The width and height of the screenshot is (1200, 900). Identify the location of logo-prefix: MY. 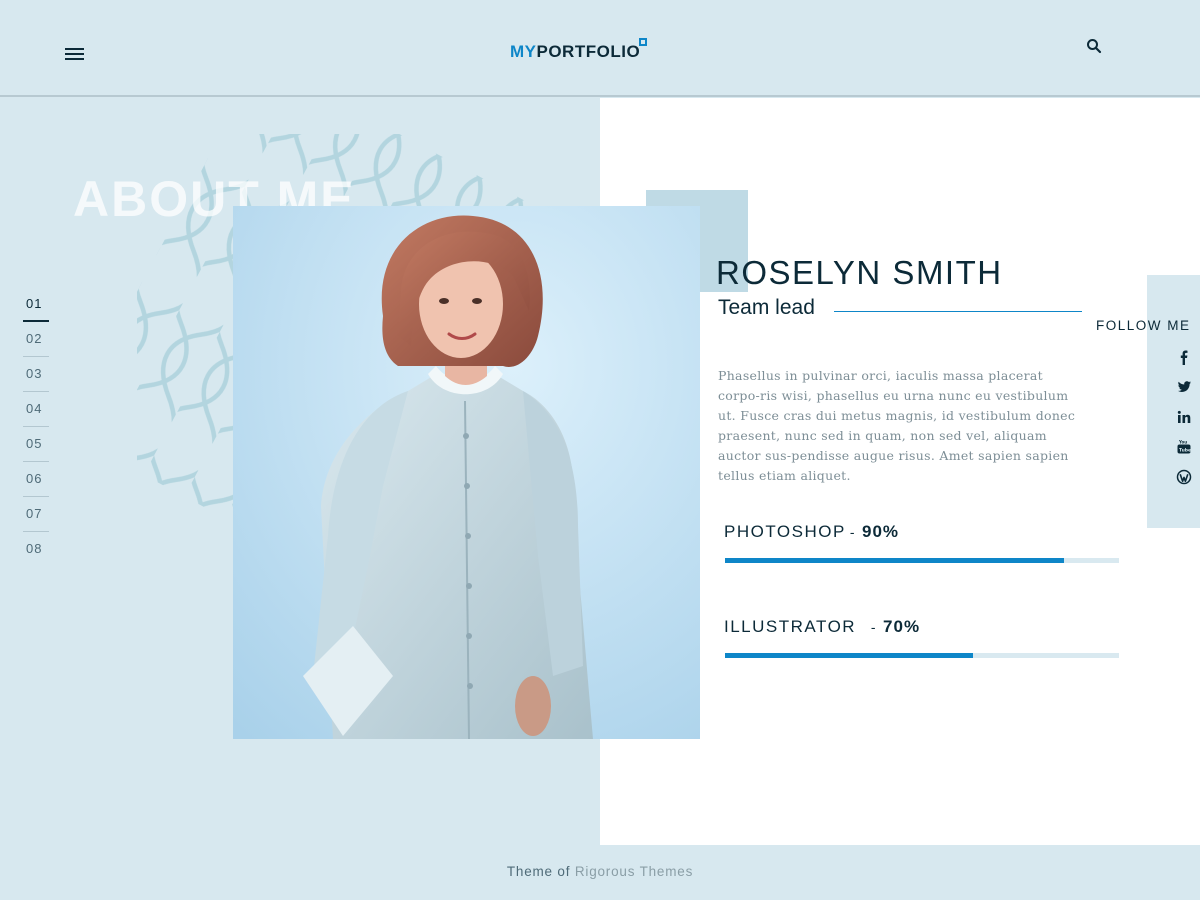
(523, 51).